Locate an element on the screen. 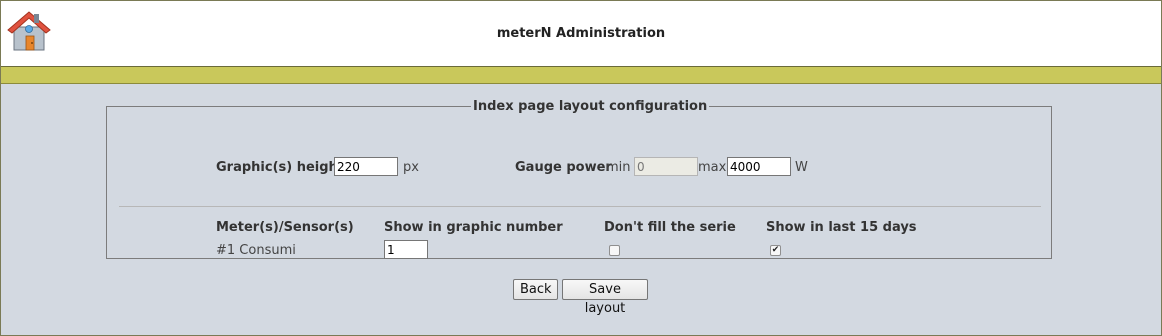  meter-name: #1 Consumi is located at coordinates (256, 250).